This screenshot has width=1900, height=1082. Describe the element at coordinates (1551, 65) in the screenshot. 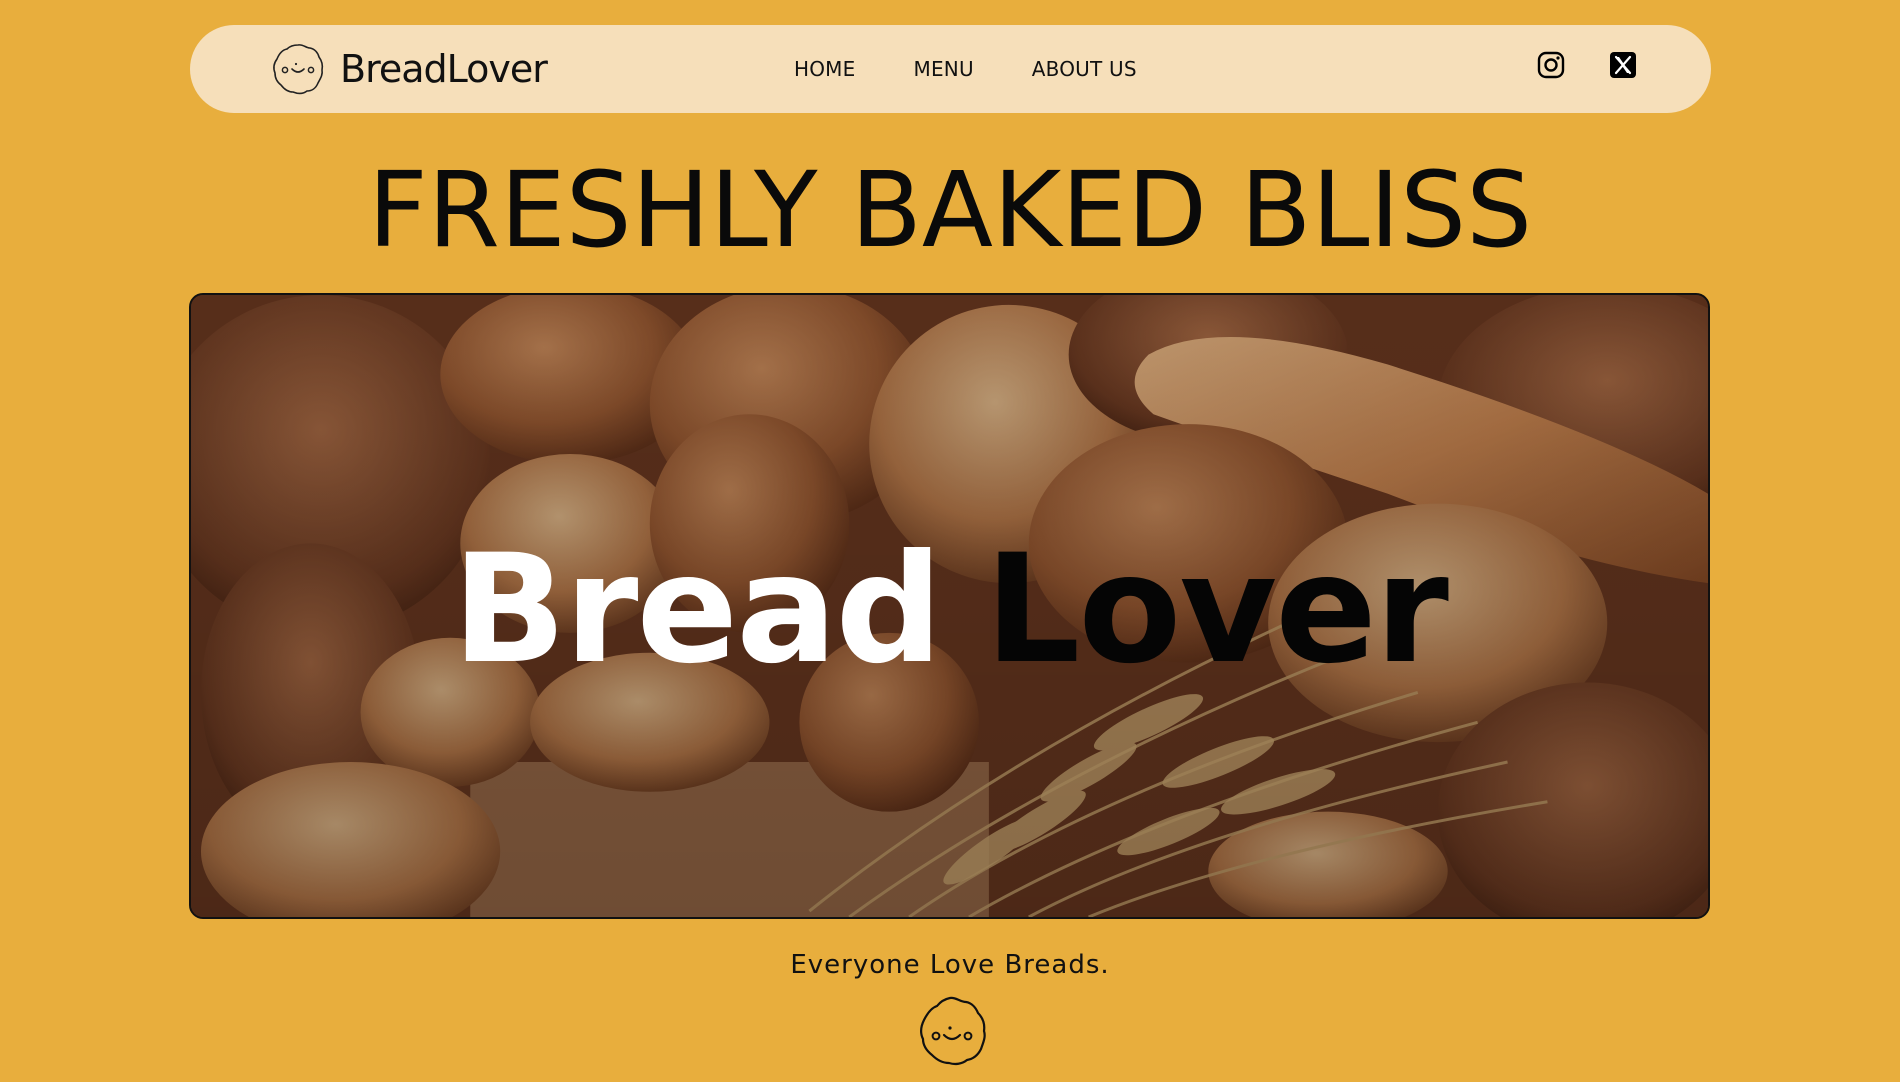

I see `instagram-icon` at that location.